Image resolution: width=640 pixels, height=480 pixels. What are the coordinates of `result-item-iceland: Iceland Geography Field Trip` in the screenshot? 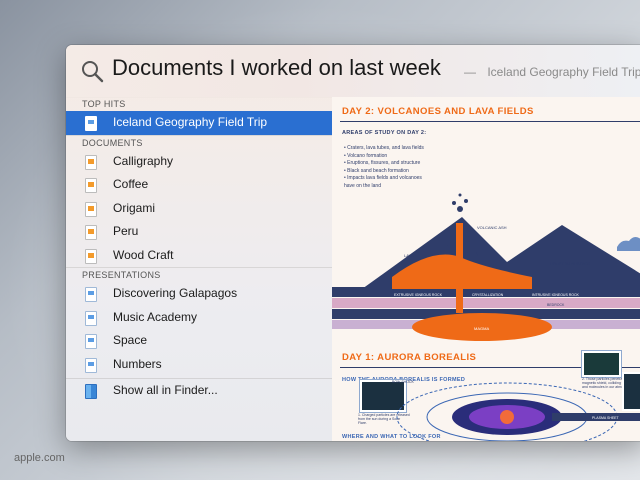 It's located at (199, 123).